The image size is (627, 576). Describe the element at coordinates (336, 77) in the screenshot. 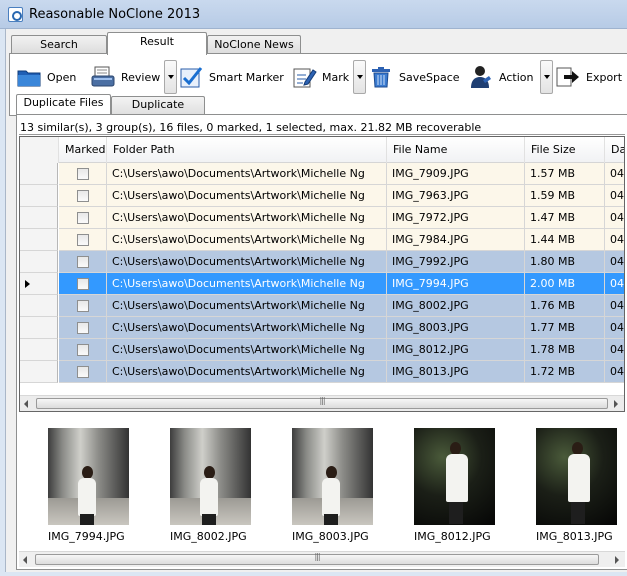

I see `mark-label: Mark` at that location.